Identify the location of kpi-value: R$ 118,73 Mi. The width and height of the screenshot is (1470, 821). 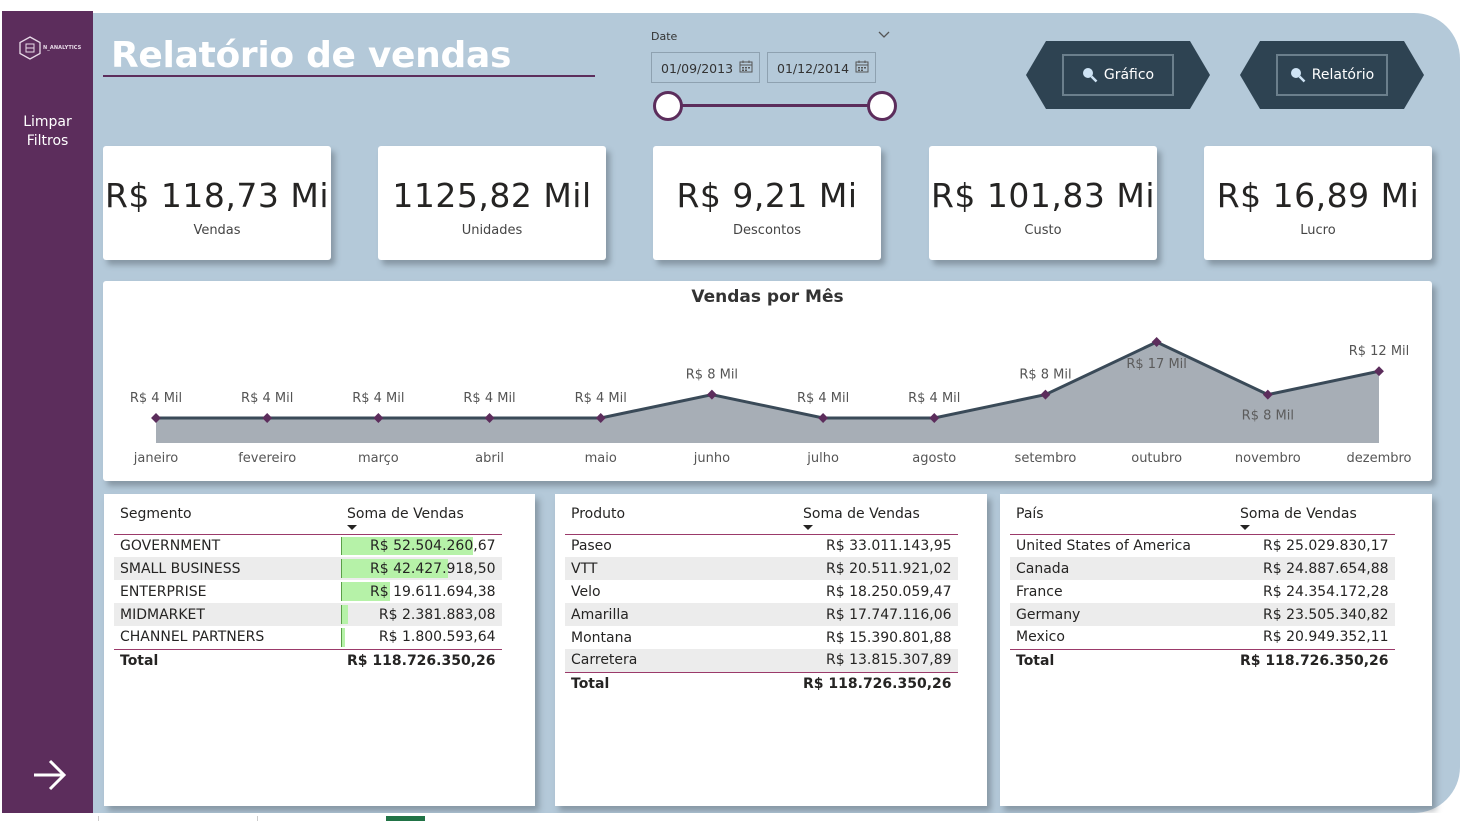
(216, 195).